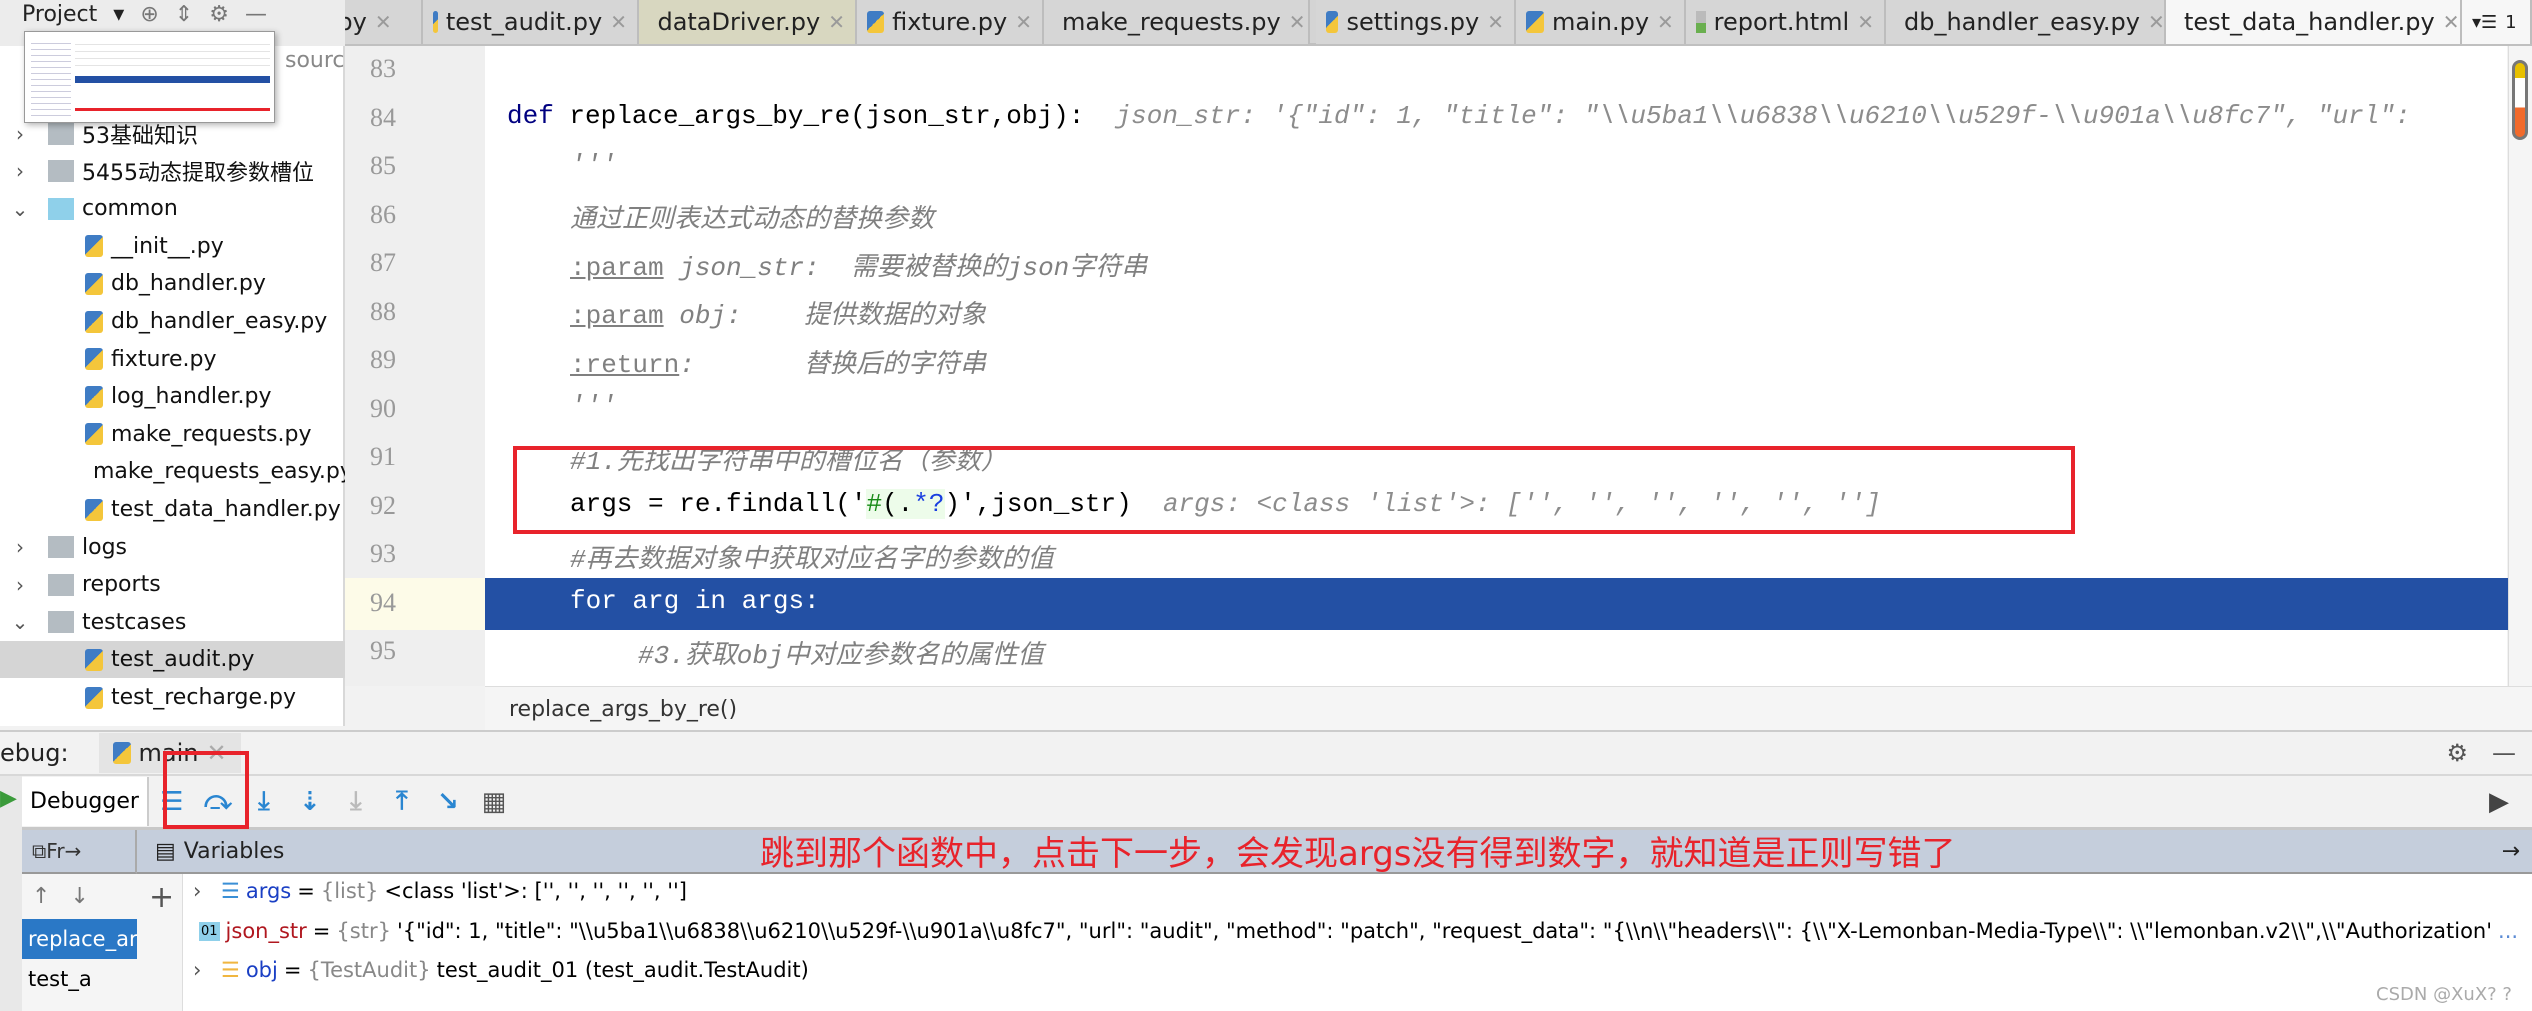 The image size is (2532, 1011). Describe the element at coordinates (494, 802) in the screenshot. I see `evaluate-expression-icon: ▦` at that location.